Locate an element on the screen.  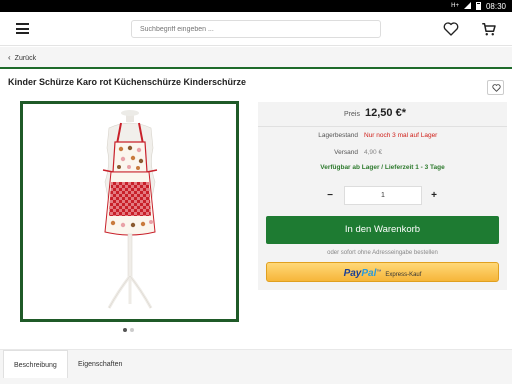
paypal-logo-pal: Pal is located at coordinates (369, 273).